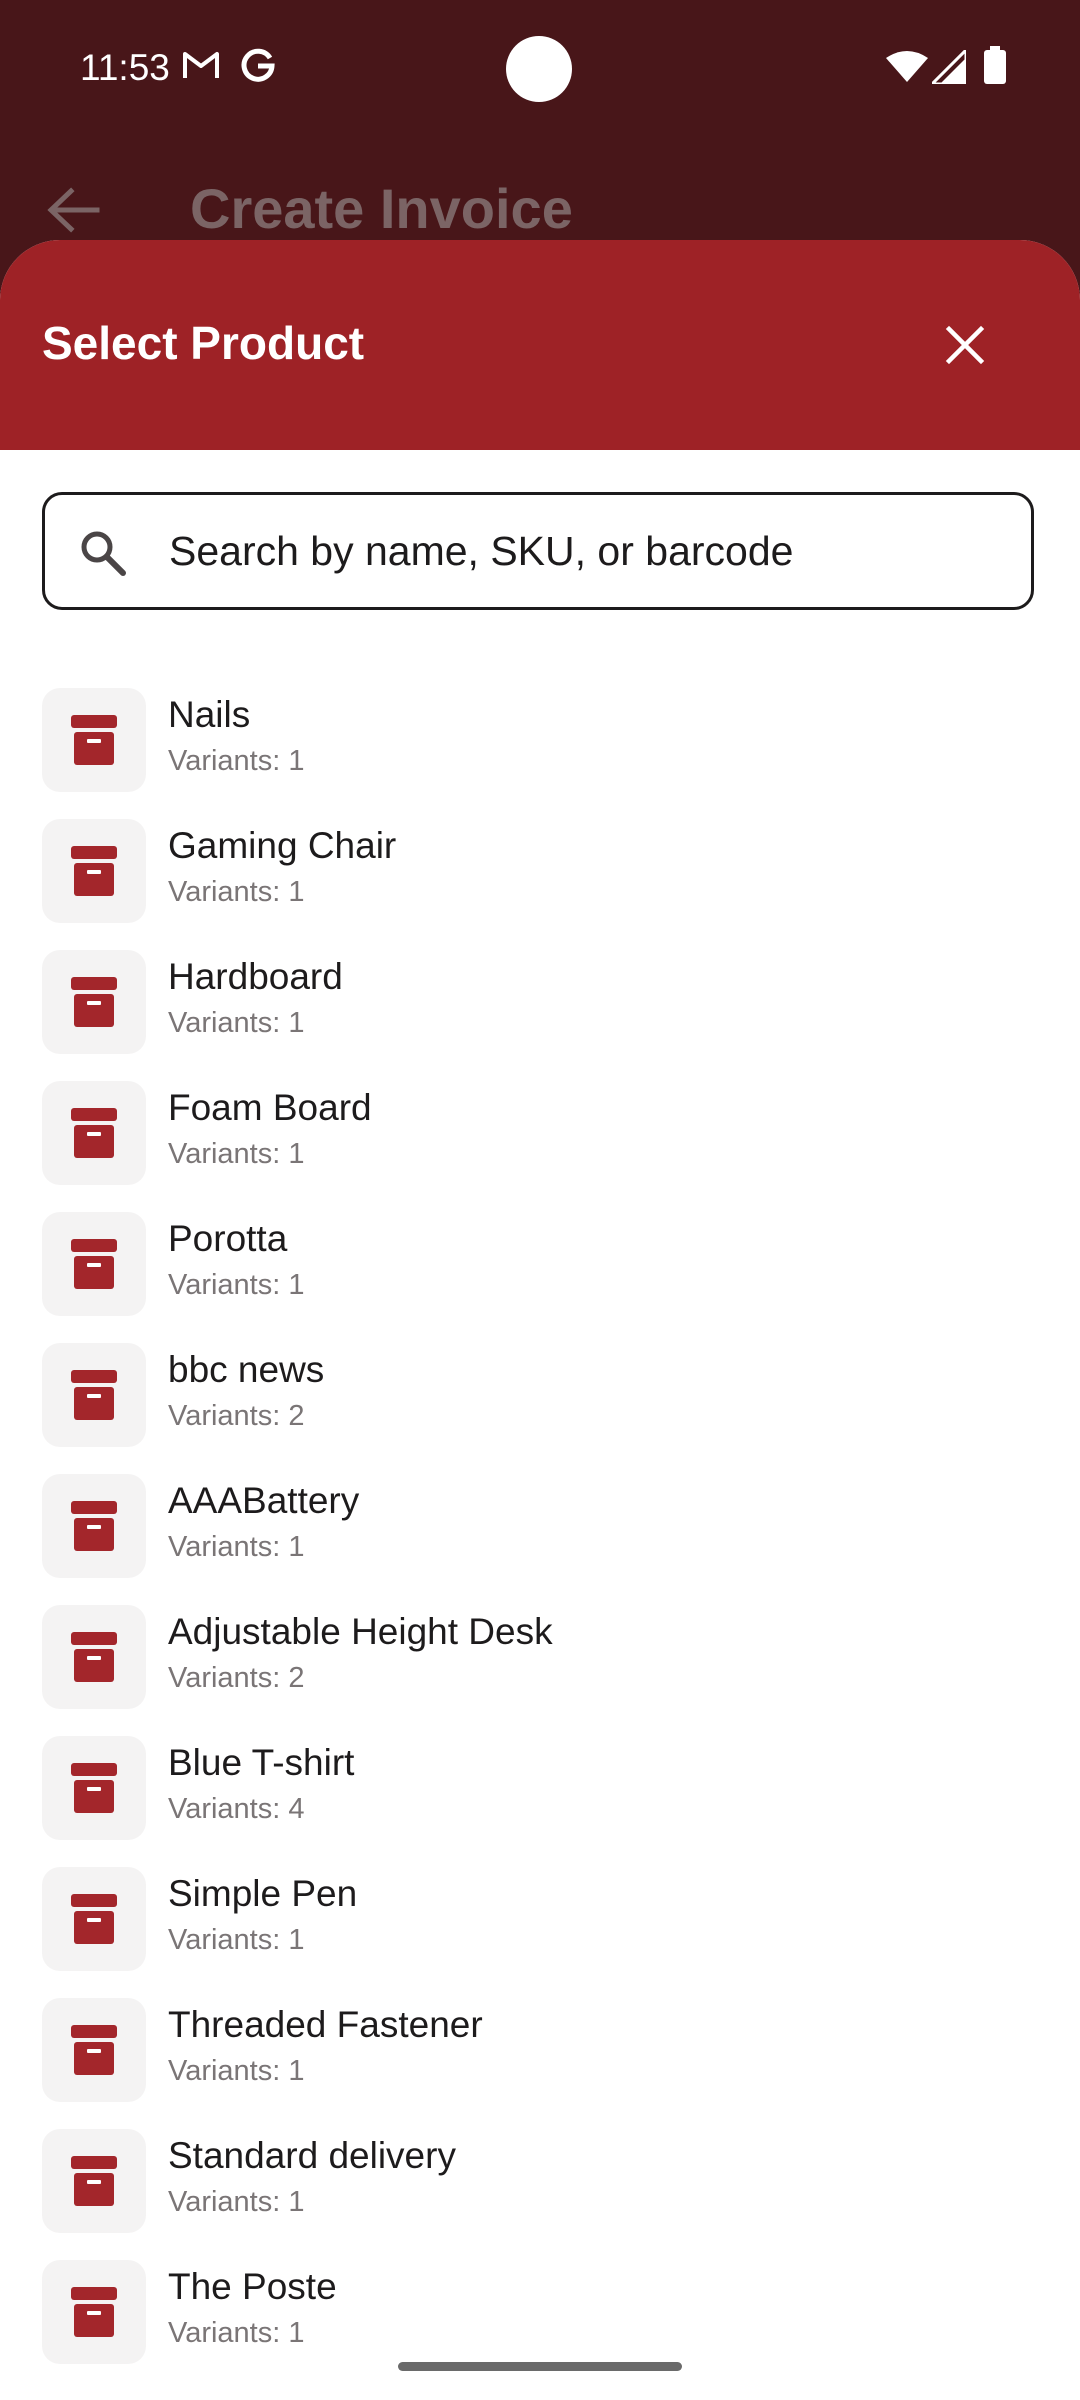  I want to click on product-list-item: Adjustable Height Desk Variants: 2, so click(540, 1670).